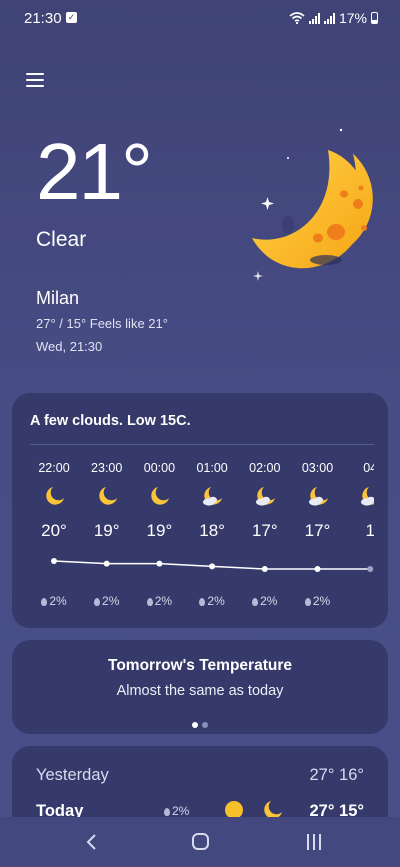 This screenshot has height=867, width=400. Describe the element at coordinates (54, 530) in the screenshot. I see `hour-temperature: 20°` at that location.